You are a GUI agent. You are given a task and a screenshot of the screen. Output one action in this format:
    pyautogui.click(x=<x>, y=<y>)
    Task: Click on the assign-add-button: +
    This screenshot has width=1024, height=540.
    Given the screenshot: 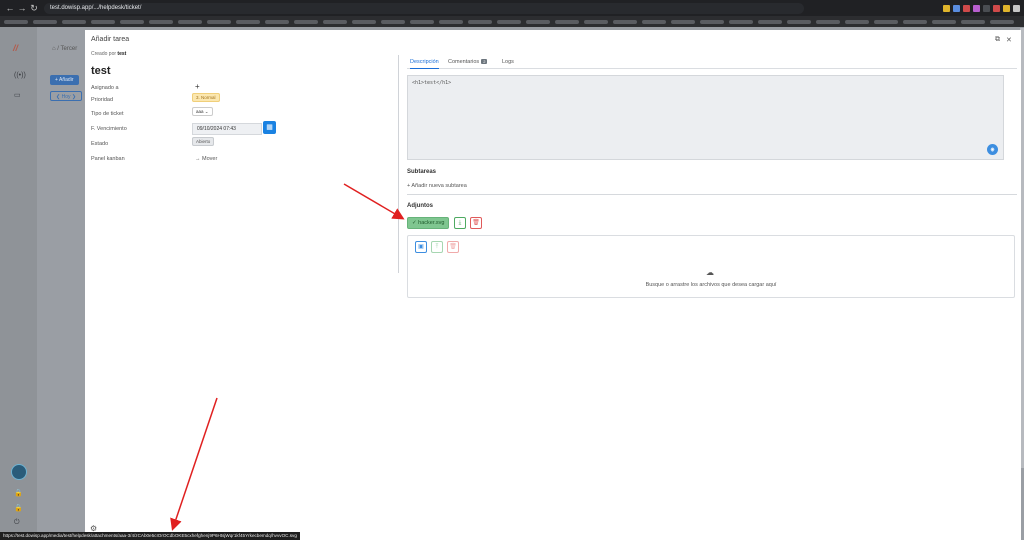 What is the action you would take?
    pyautogui.click(x=197, y=86)
    